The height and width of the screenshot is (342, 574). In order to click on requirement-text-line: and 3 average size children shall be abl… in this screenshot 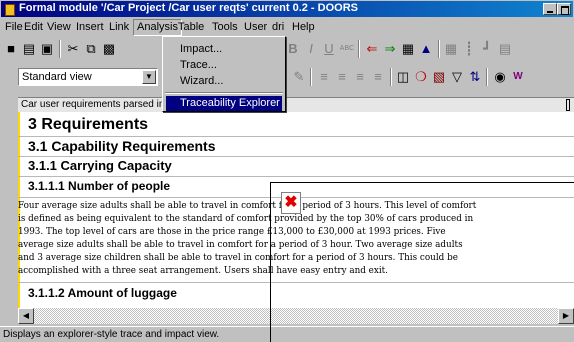, I will do `click(238, 258)`.